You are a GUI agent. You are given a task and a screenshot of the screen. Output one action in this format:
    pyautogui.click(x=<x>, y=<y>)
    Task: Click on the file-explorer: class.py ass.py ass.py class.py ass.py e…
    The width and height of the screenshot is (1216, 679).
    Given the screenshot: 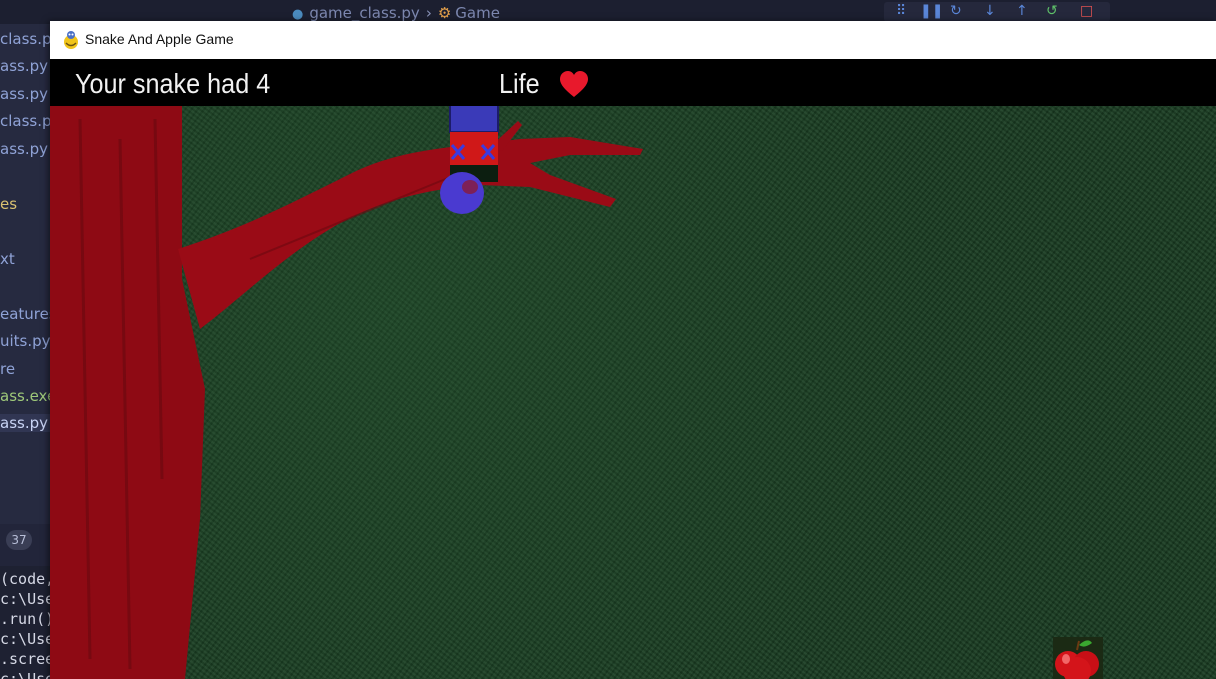 What is the action you would take?
    pyautogui.click(x=25, y=274)
    